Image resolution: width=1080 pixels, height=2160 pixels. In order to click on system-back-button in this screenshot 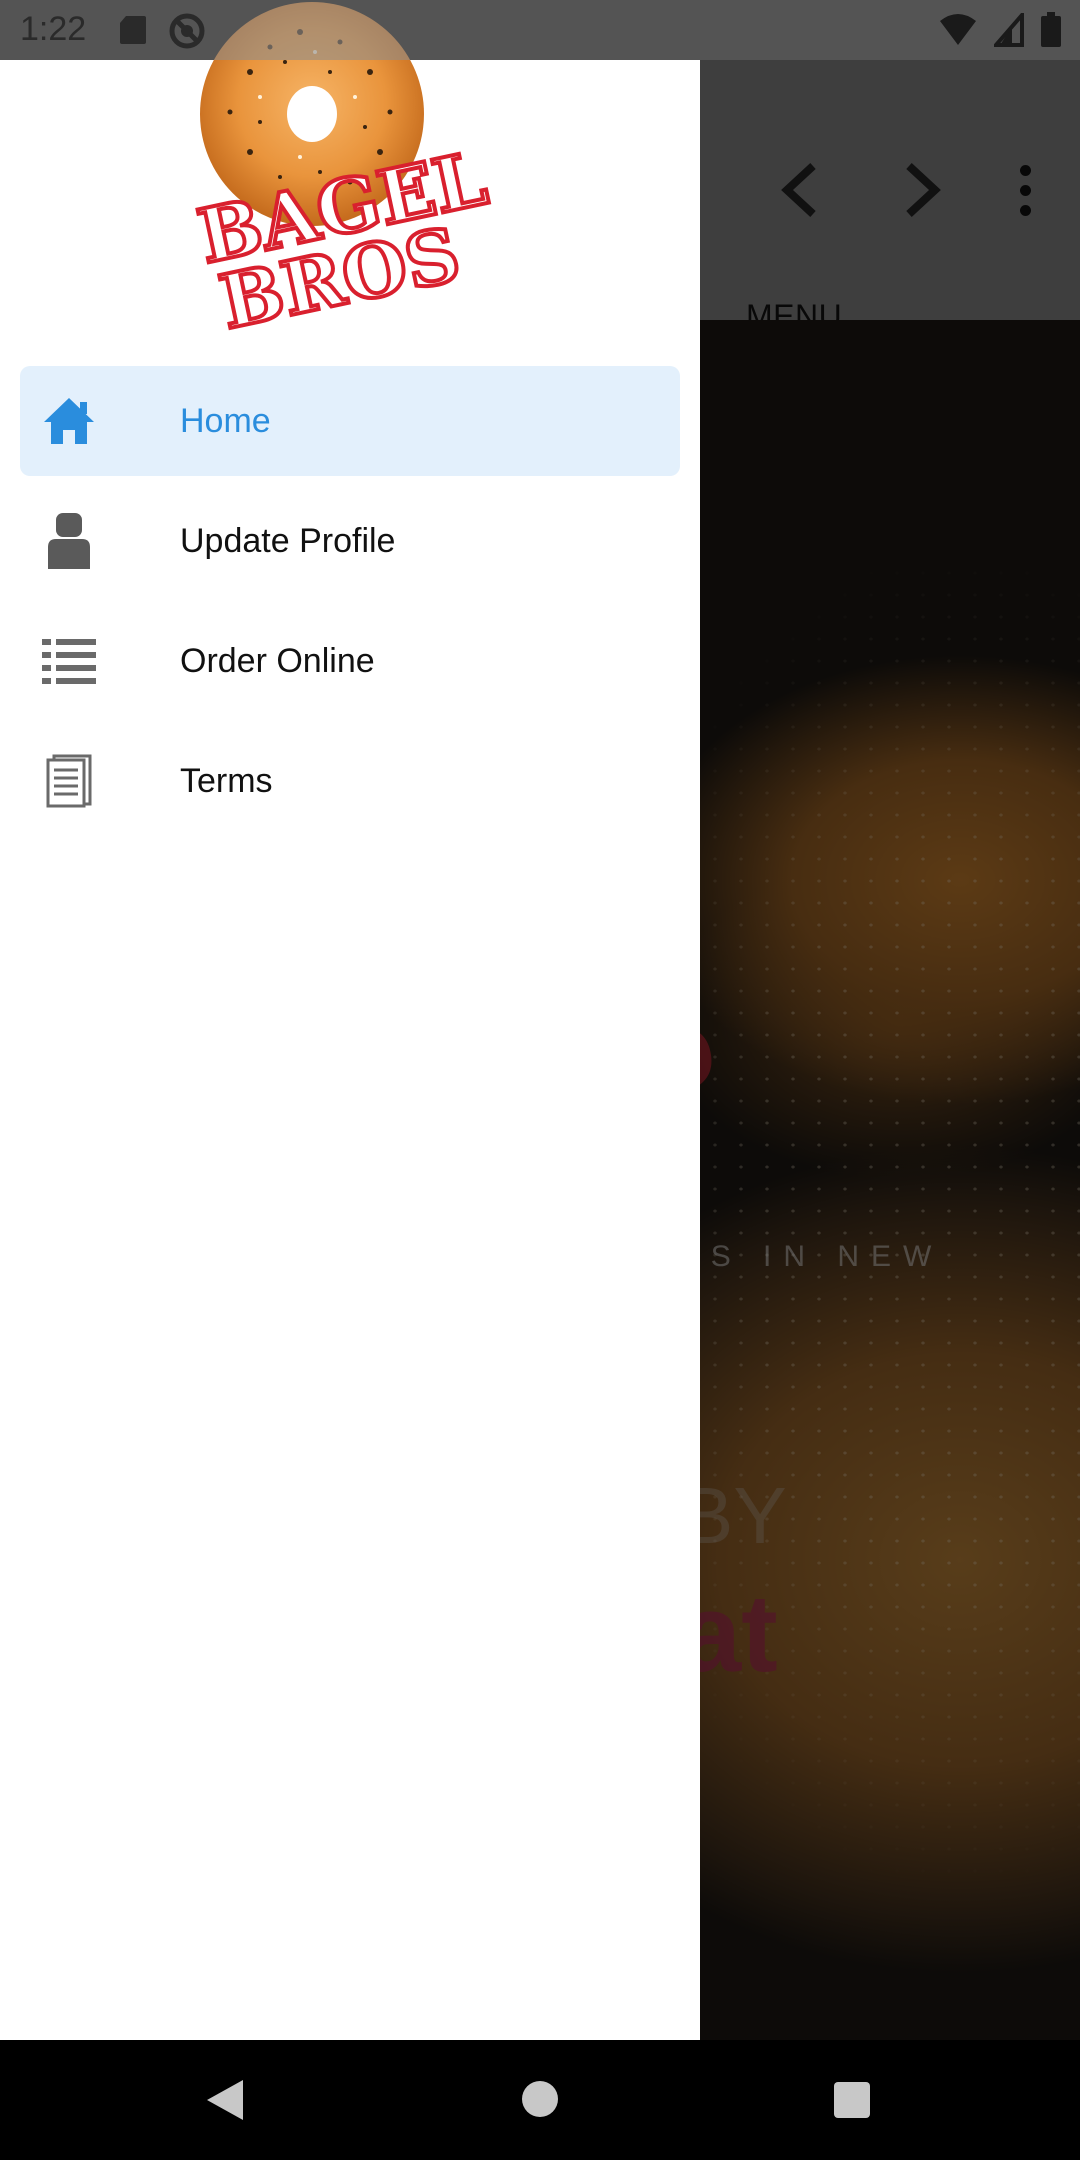, I will do `click(225, 2100)`.